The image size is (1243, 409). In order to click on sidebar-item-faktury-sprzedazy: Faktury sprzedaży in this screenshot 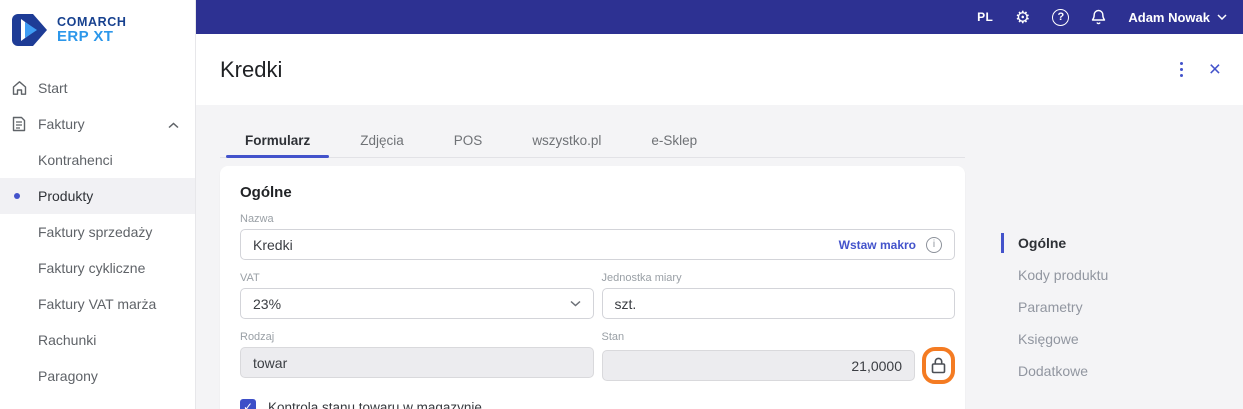, I will do `click(97, 232)`.